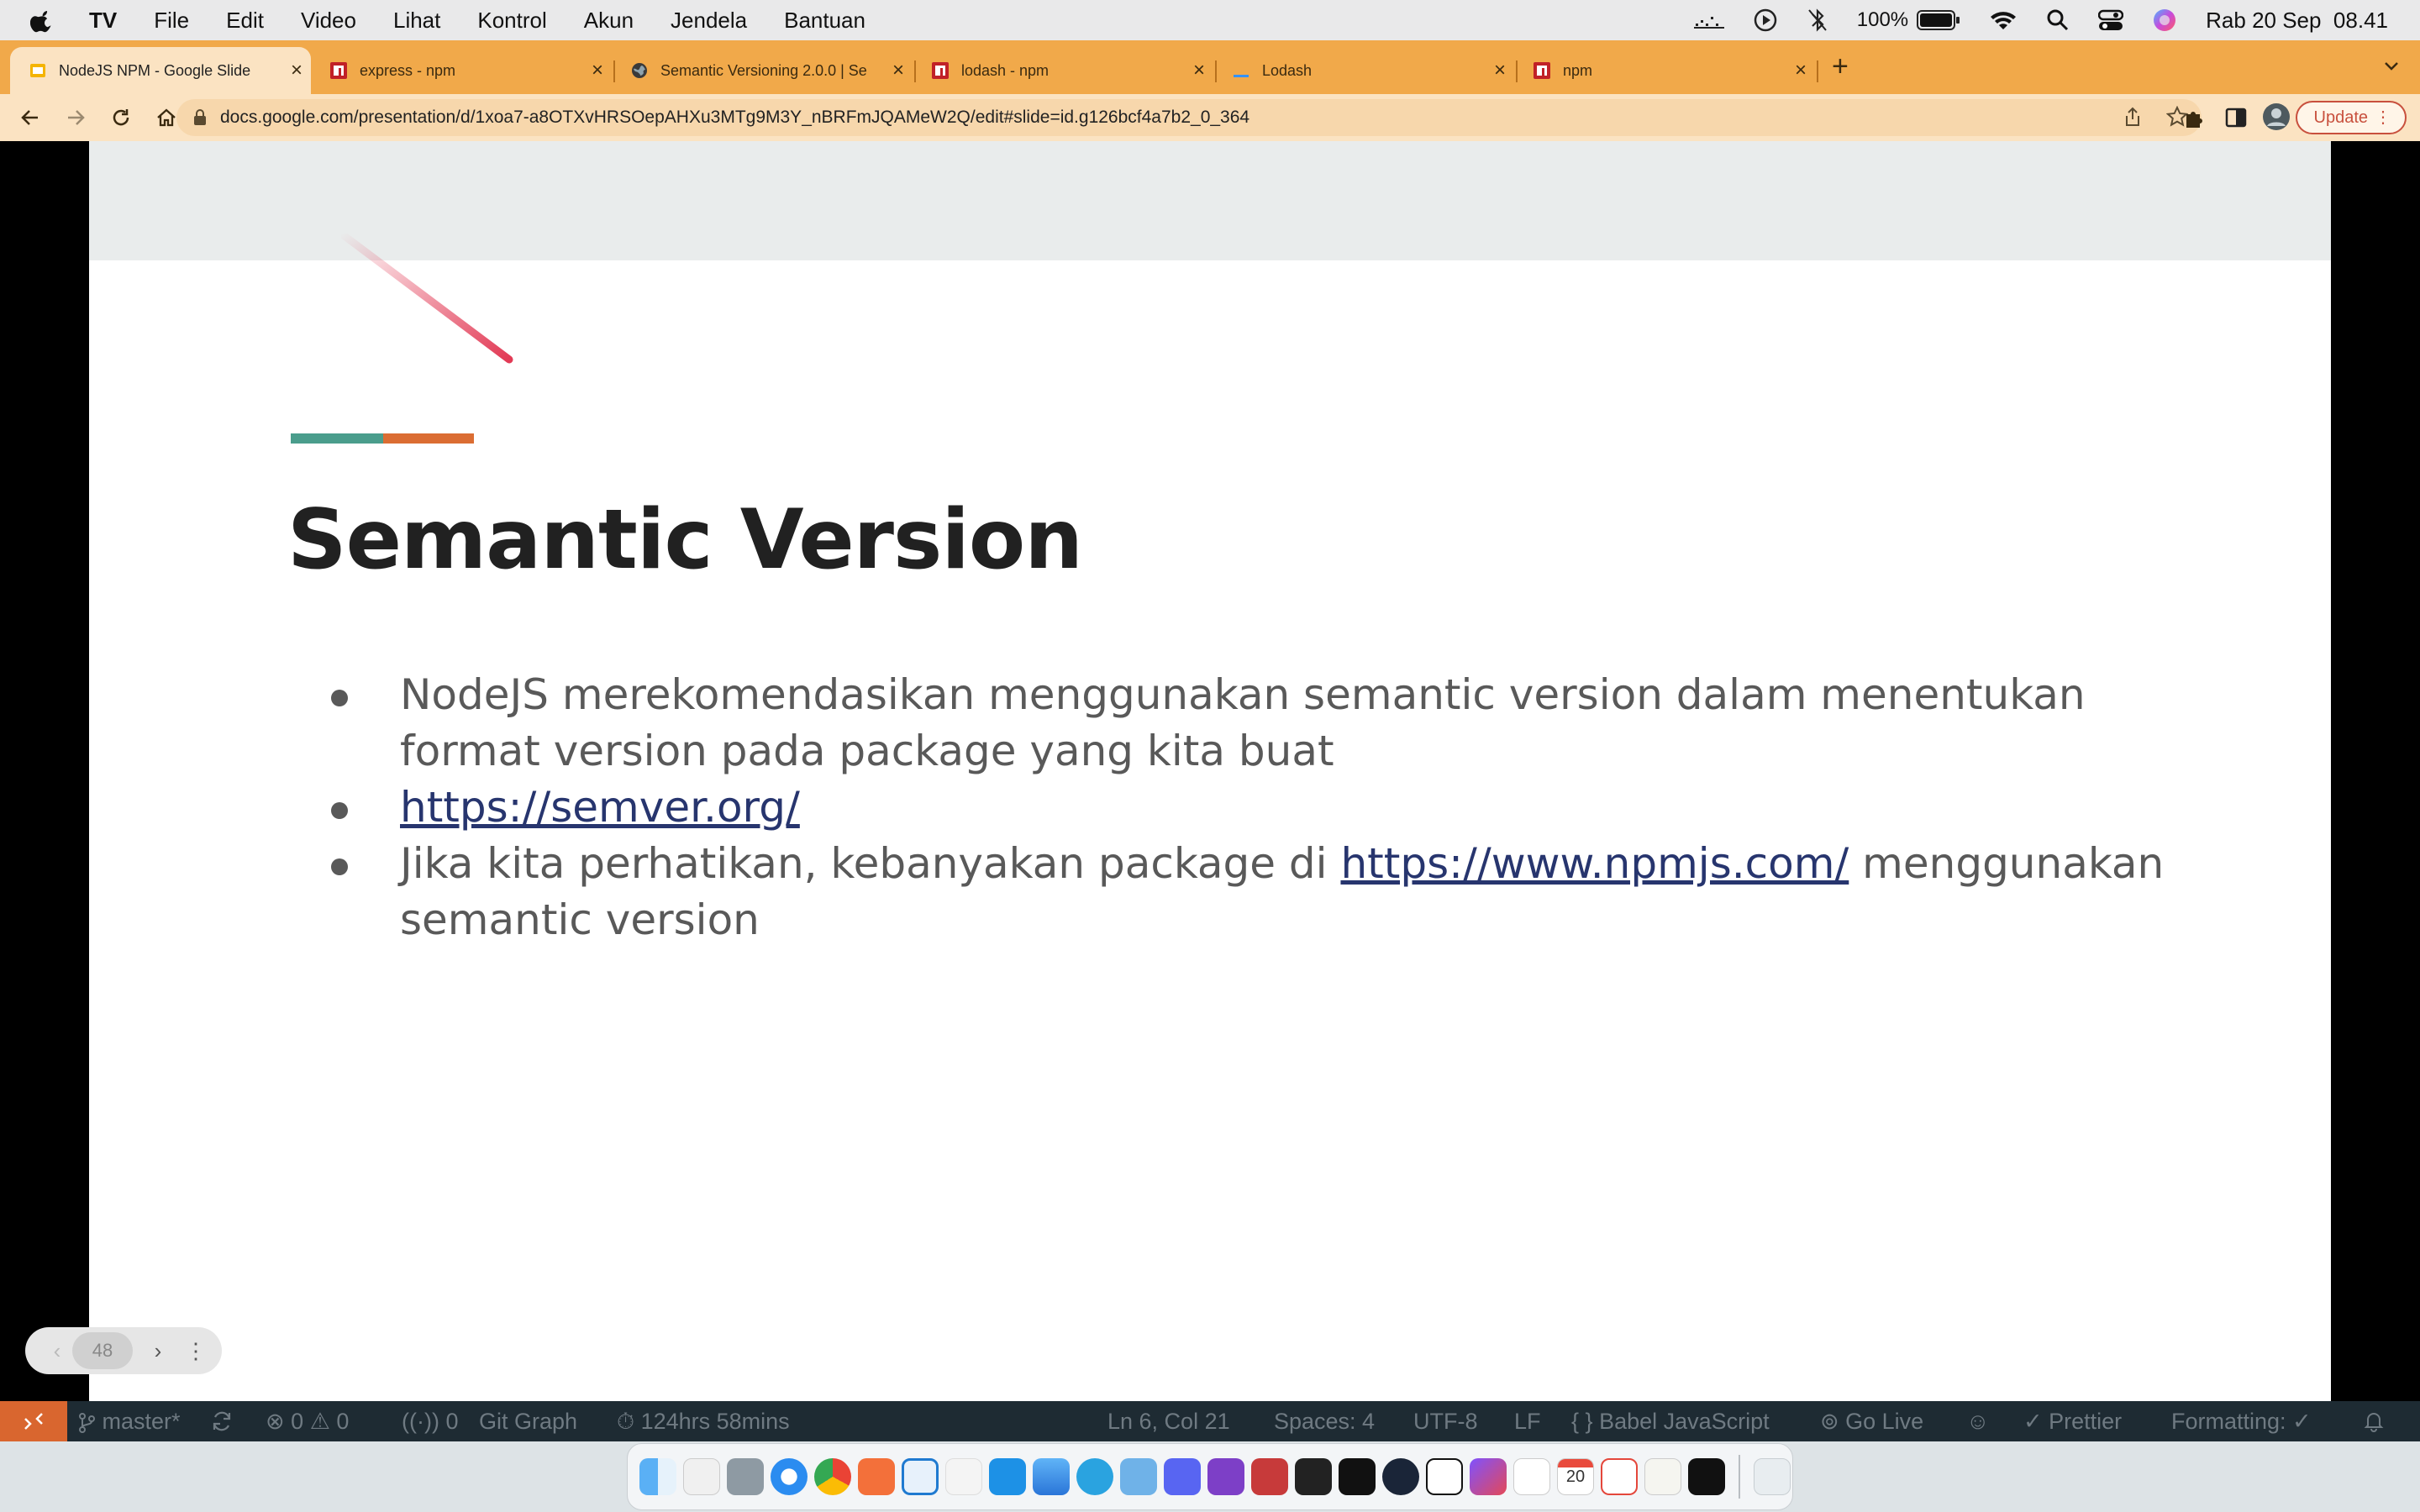  Describe the element at coordinates (57, 1351) in the screenshot. I see `previous-slide-button: ‹` at that location.